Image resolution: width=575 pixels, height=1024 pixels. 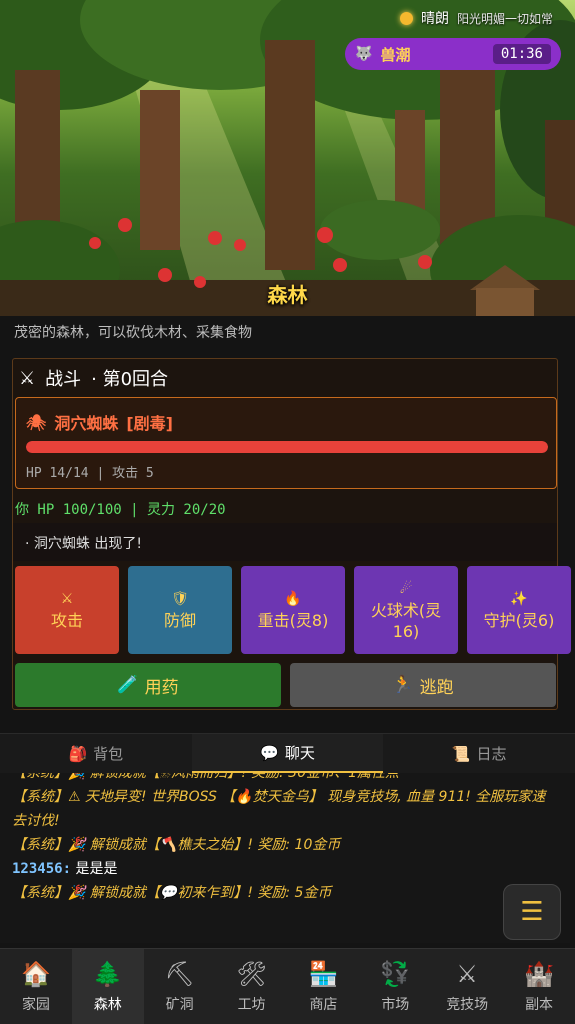 What do you see at coordinates (120, 510) in the screenshot?
I see `player-stats: 你 HP 100/100 | 灵力 20/20` at bounding box center [120, 510].